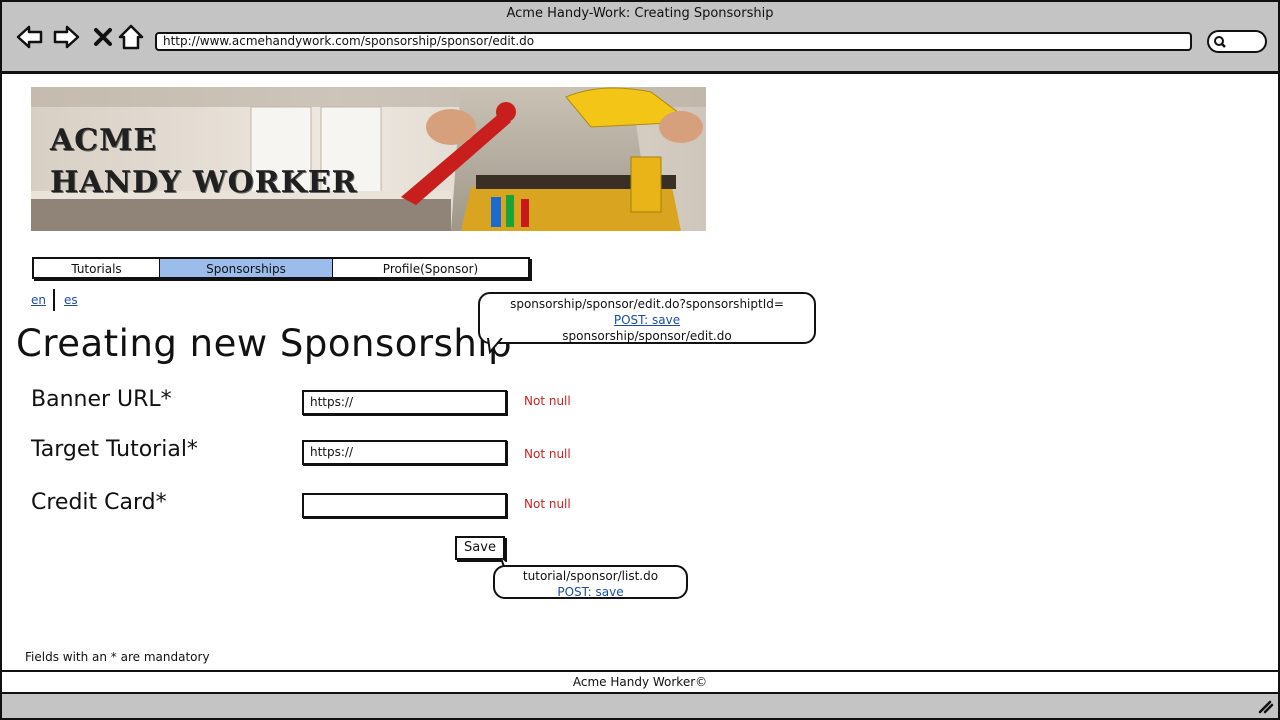 The image size is (1280, 720). What do you see at coordinates (404, 452) in the screenshot?
I see `target-tutorial-input: https://` at bounding box center [404, 452].